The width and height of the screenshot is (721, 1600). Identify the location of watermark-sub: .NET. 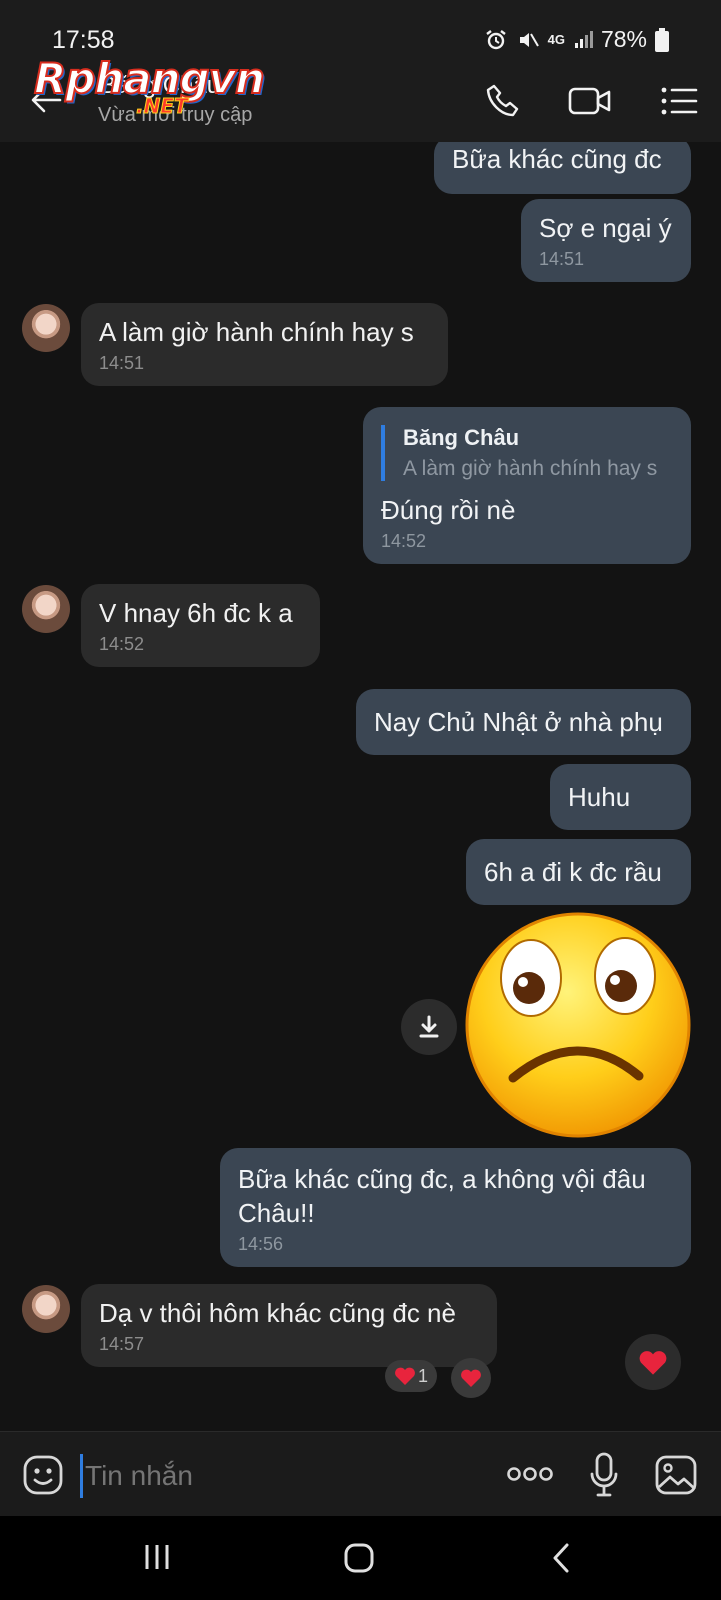
(162, 106).